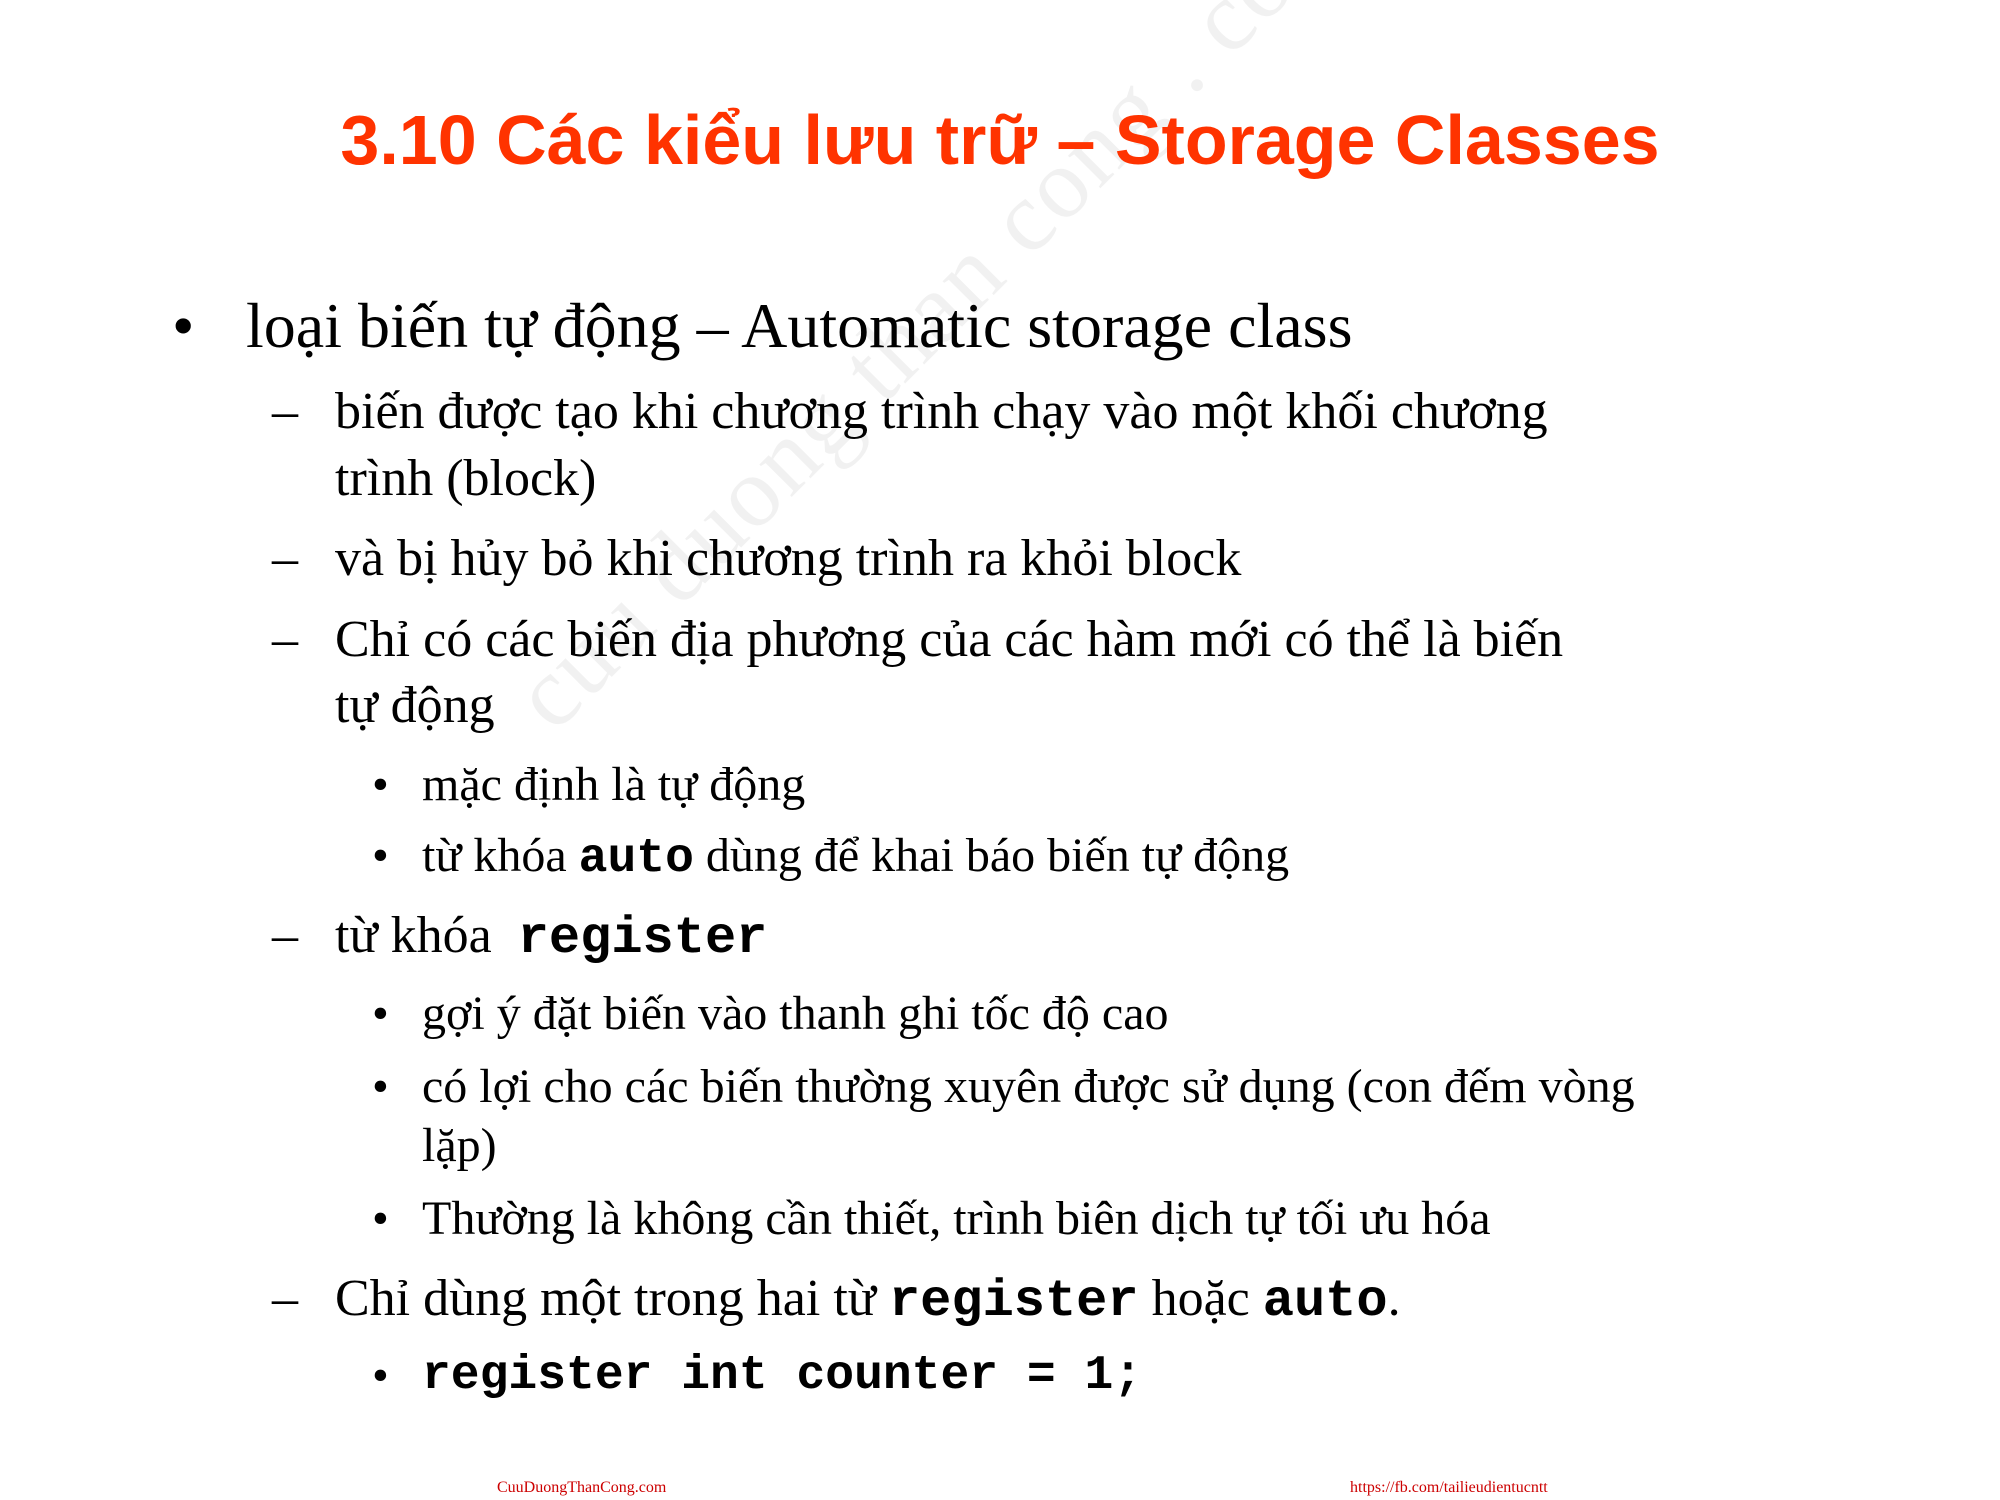 This screenshot has width=2000, height=1500. Describe the element at coordinates (1000, 140) in the screenshot. I see `slide-title: 3.10 Các kiểu lưu trữ – Storage Classes` at that location.